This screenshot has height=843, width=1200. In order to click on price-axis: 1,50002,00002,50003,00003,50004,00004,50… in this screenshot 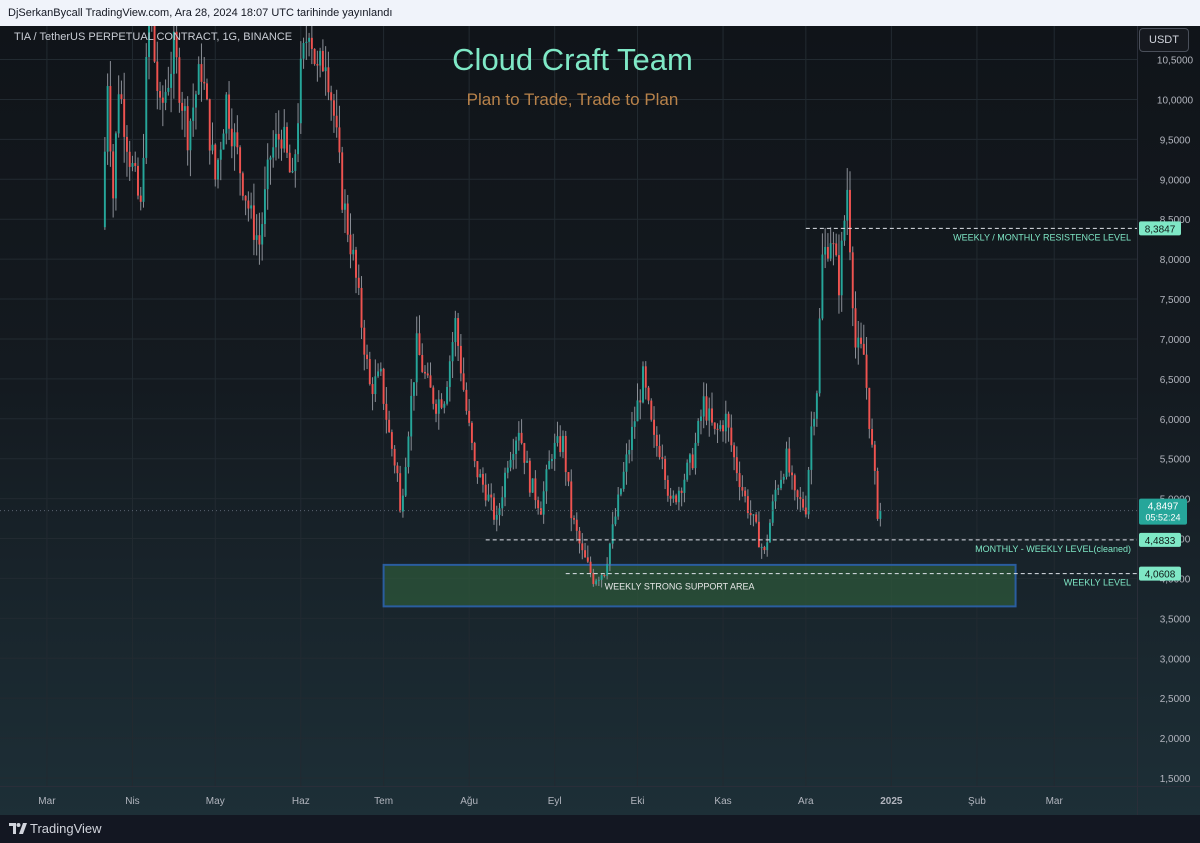, I will do `click(1175, 420)`.